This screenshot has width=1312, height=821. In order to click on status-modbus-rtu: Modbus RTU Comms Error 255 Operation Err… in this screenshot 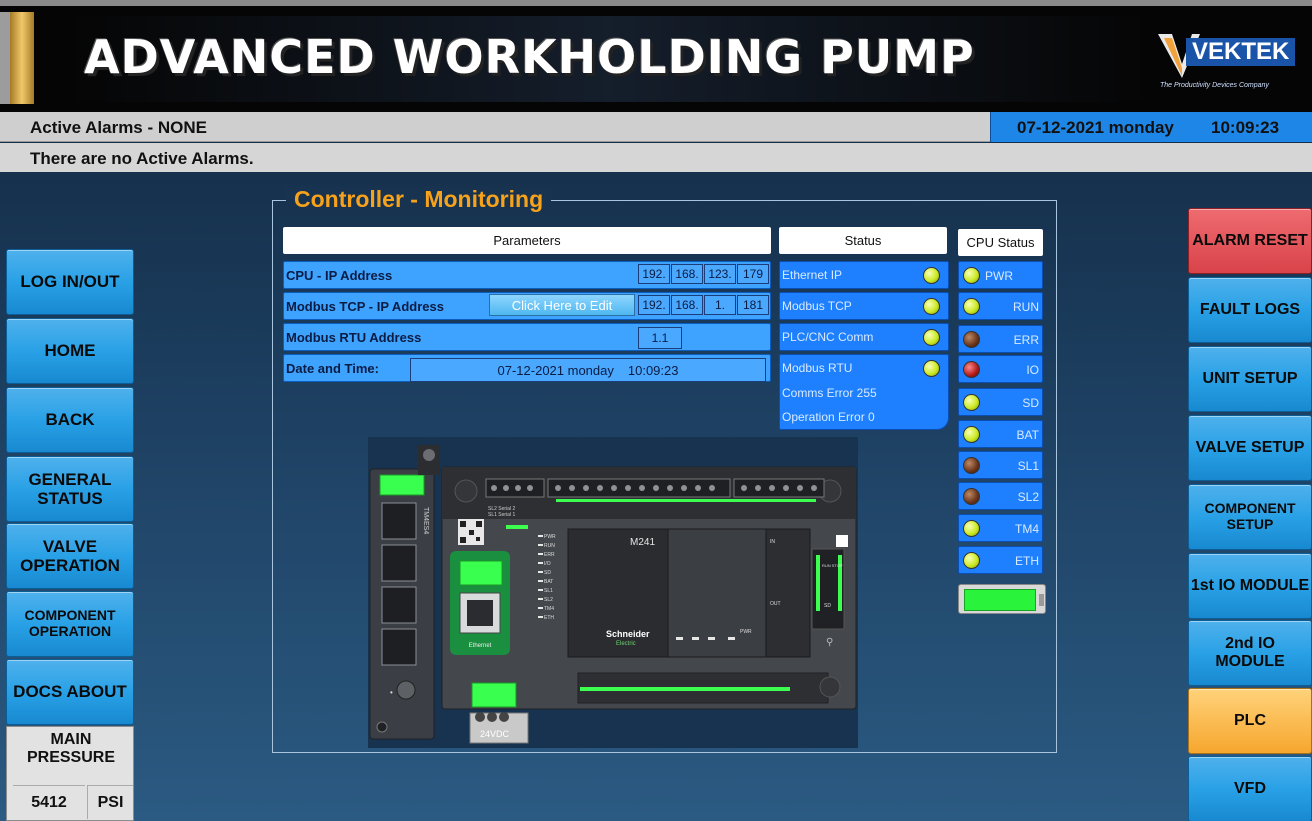, I will do `click(864, 392)`.